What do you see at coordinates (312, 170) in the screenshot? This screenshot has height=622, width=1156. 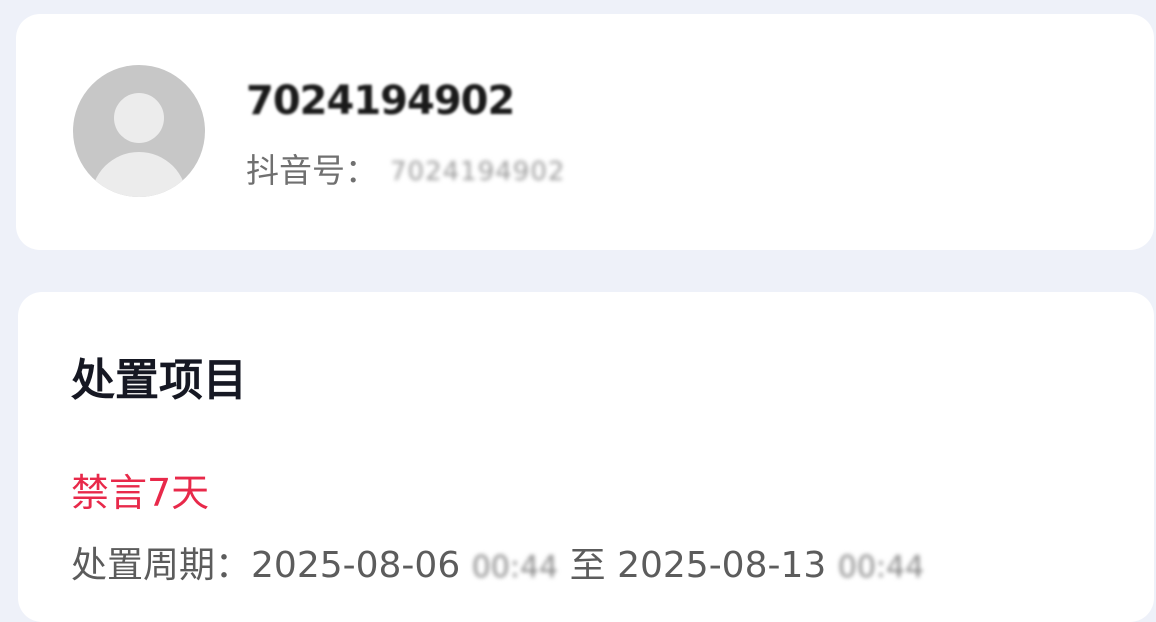 I see `douyin-id-label: 抖音号：` at bounding box center [312, 170].